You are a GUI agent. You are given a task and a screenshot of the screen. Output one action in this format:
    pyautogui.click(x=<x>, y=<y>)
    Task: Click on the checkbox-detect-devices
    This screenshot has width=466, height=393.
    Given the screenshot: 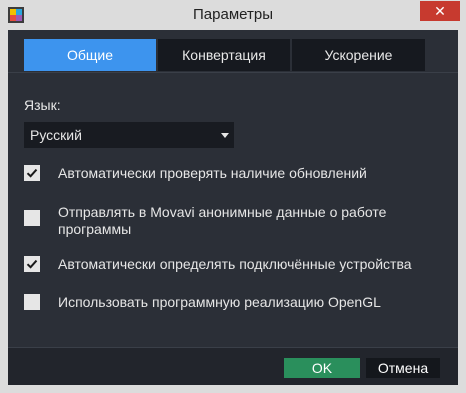 What is the action you would take?
    pyautogui.click(x=32, y=264)
    